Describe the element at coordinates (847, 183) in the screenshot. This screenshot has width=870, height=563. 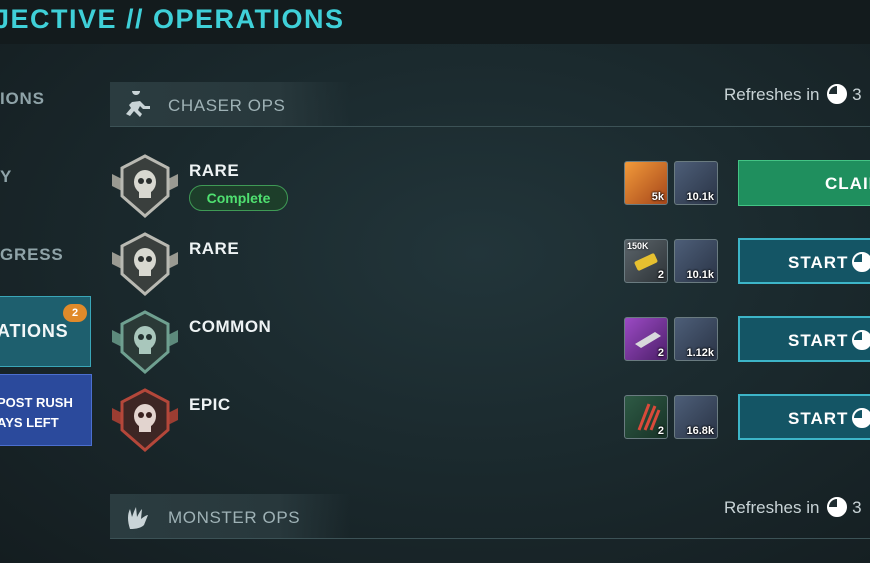
I see `button-label: CLAIM` at that location.